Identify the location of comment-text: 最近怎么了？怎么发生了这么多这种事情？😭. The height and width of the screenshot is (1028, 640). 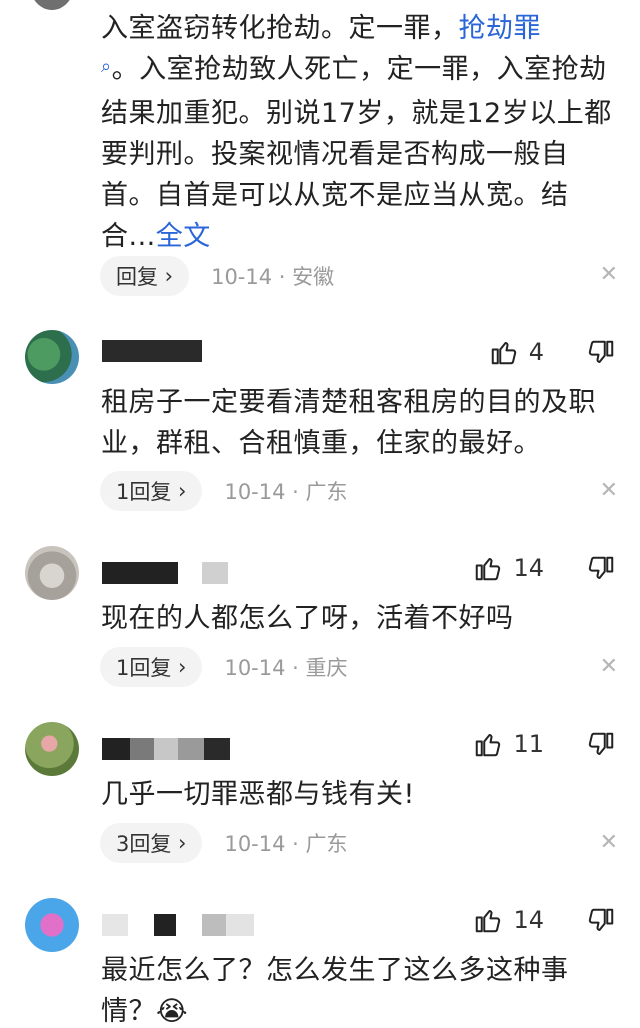
(335, 991).